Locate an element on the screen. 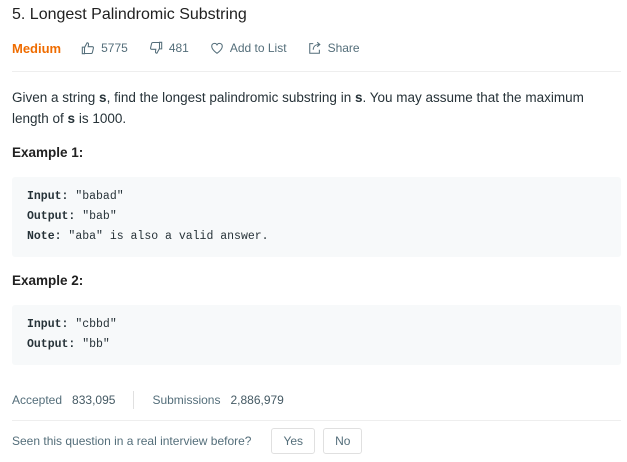 The image size is (627, 462). share-button: Share is located at coordinates (334, 48).